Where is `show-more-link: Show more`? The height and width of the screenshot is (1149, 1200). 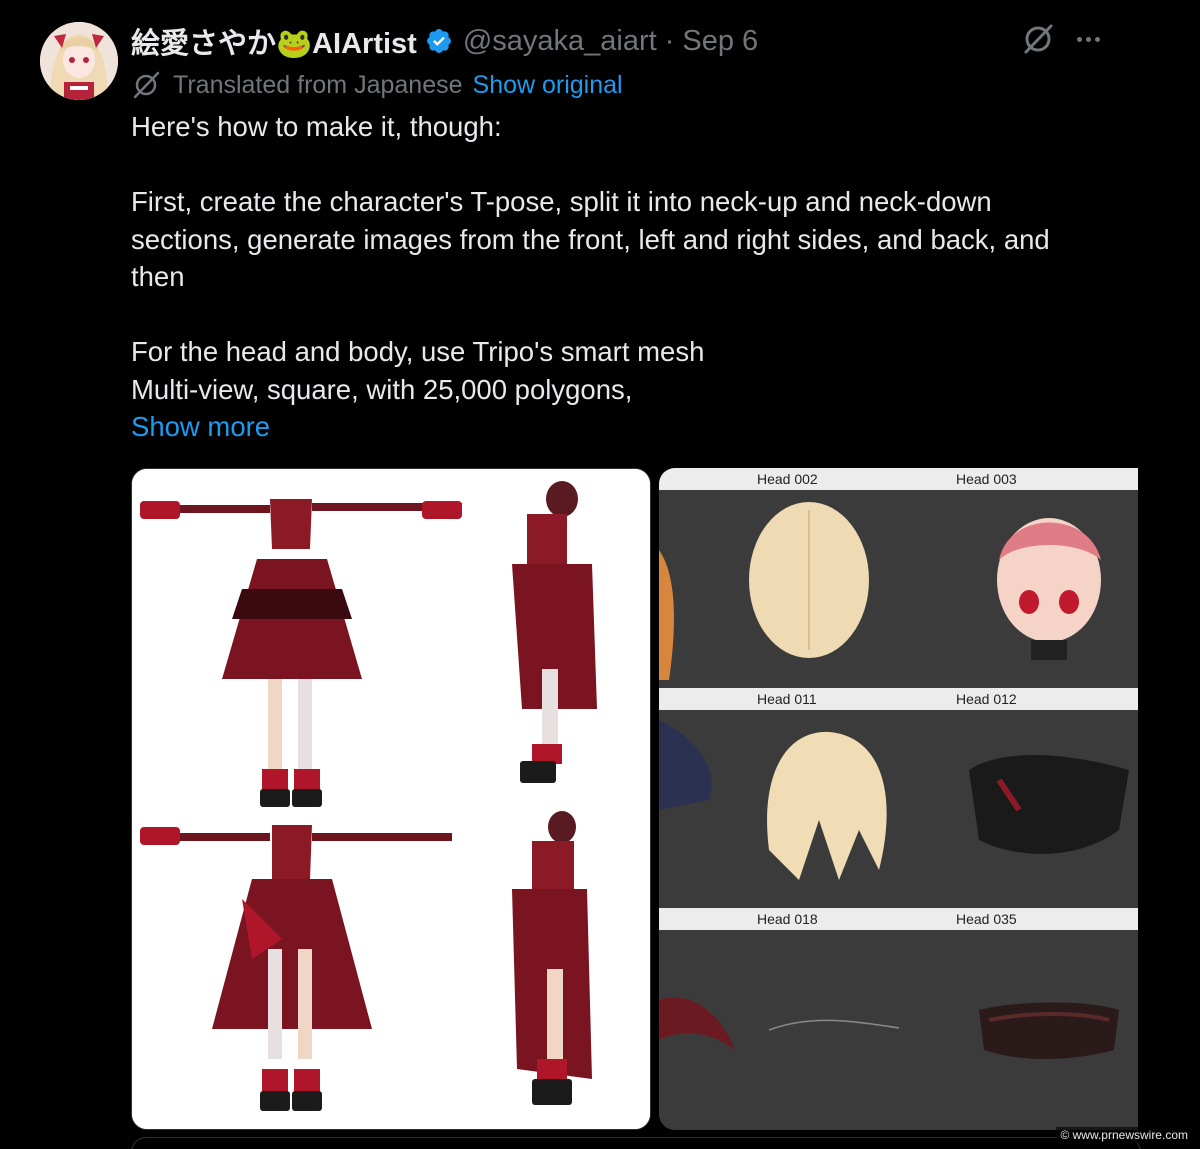
show-more-link: Show more is located at coordinates (631, 427).